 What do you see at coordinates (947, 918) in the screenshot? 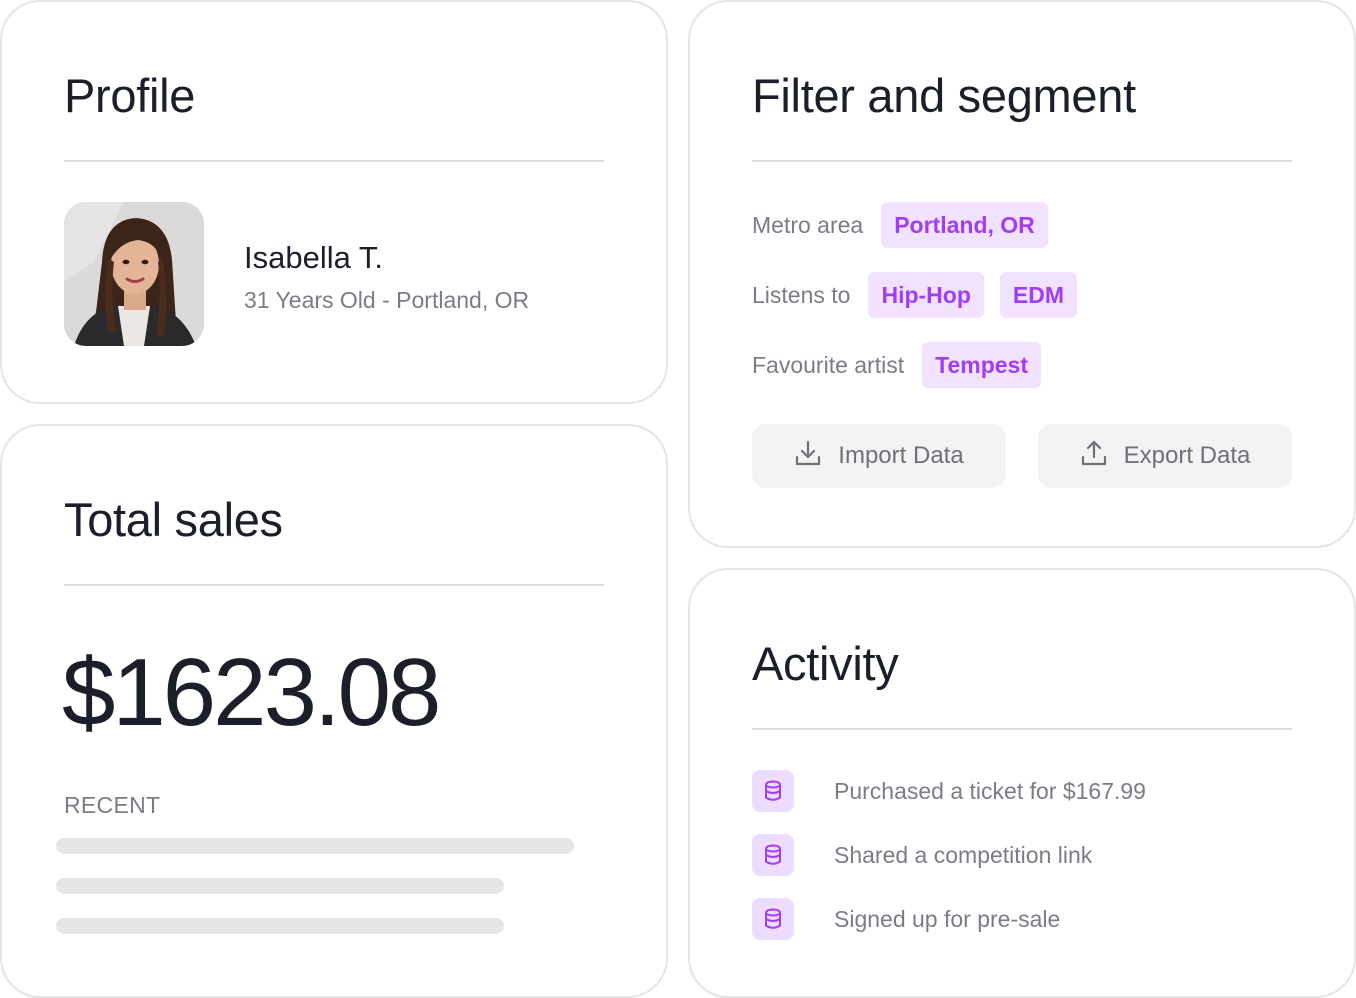
I see `activity-text: Signed up for pre-sale` at bounding box center [947, 918].